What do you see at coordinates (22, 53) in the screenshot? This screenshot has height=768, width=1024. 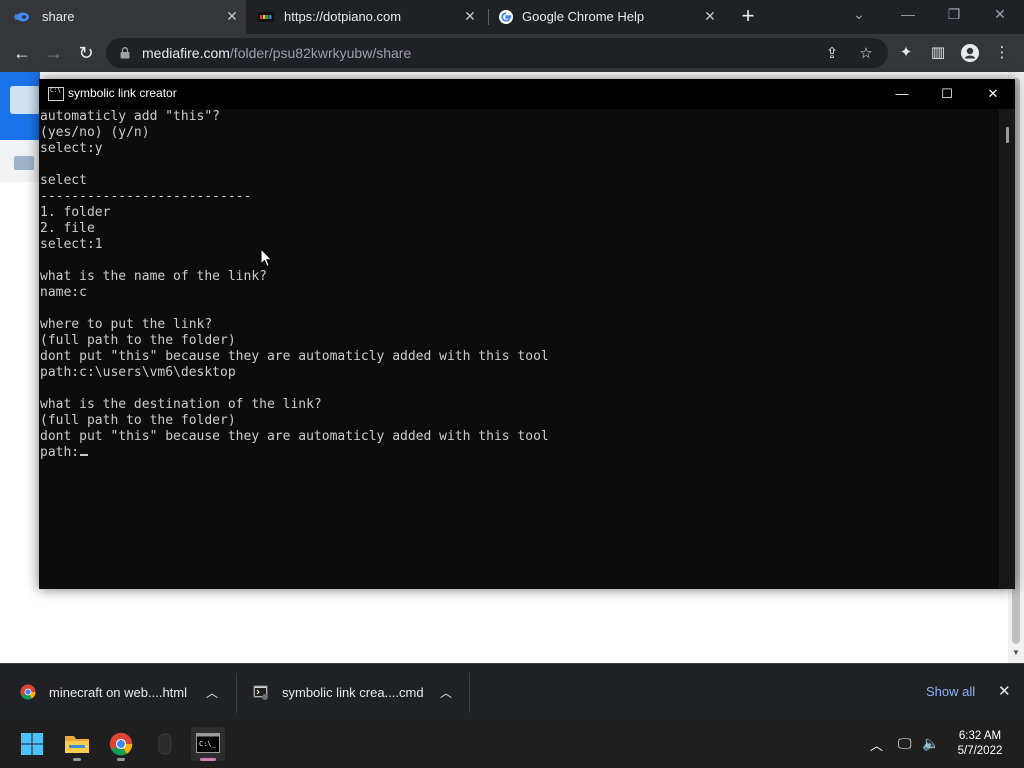 I see `back-arrow-icon: ←` at bounding box center [22, 53].